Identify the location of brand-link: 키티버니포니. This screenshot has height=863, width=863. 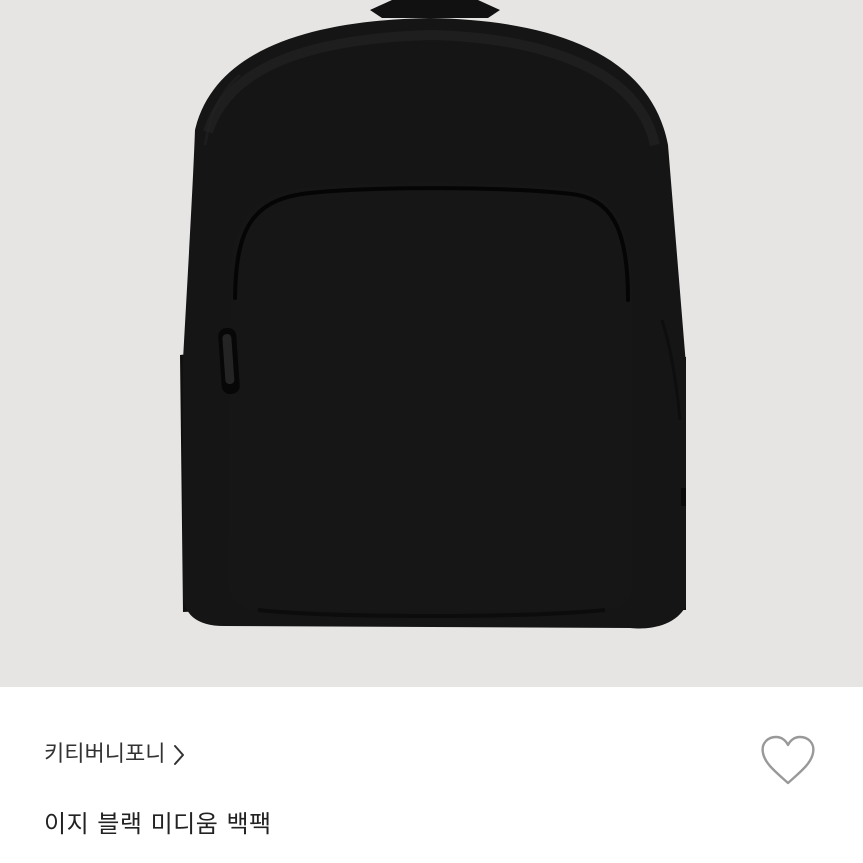
(116, 755).